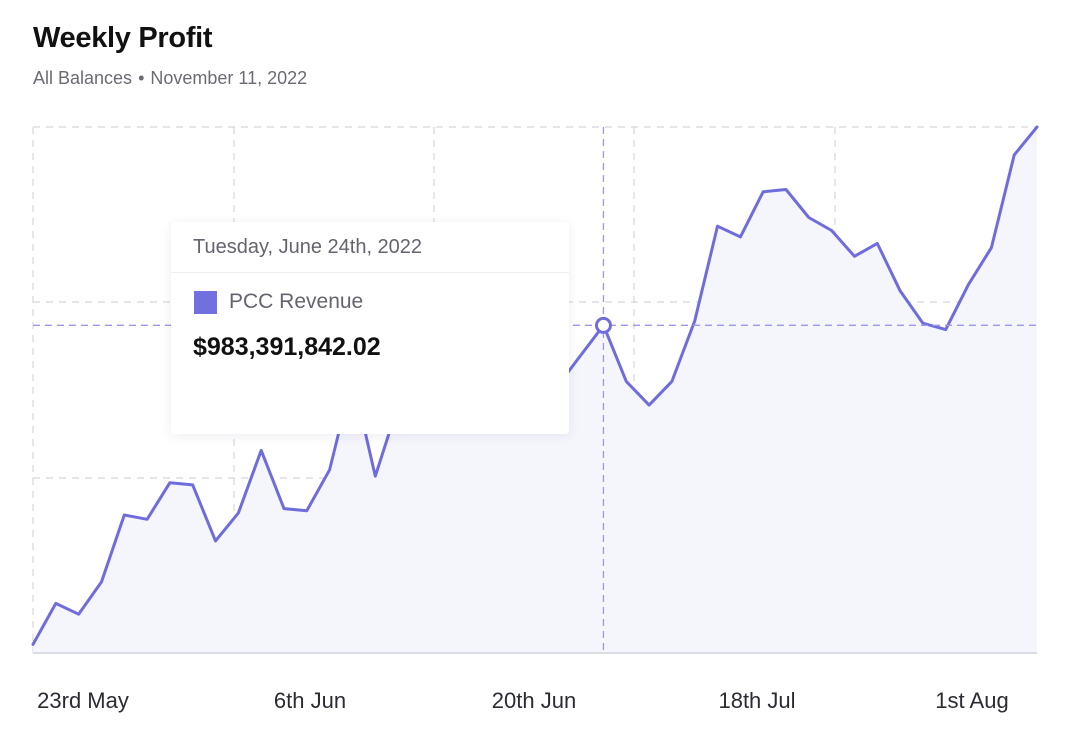  Describe the element at coordinates (308, 247) in the screenshot. I see `tooltip-date: Tuesday, June 24th, 2022` at that location.